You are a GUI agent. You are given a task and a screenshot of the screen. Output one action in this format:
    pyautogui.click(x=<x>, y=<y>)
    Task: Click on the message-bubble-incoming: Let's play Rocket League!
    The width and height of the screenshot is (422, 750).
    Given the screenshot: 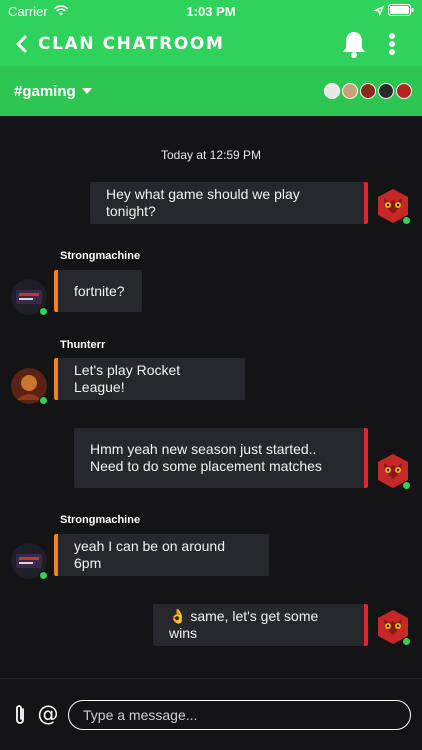 What is the action you would take?
    pyautogui.click(x=149, y=379)
    